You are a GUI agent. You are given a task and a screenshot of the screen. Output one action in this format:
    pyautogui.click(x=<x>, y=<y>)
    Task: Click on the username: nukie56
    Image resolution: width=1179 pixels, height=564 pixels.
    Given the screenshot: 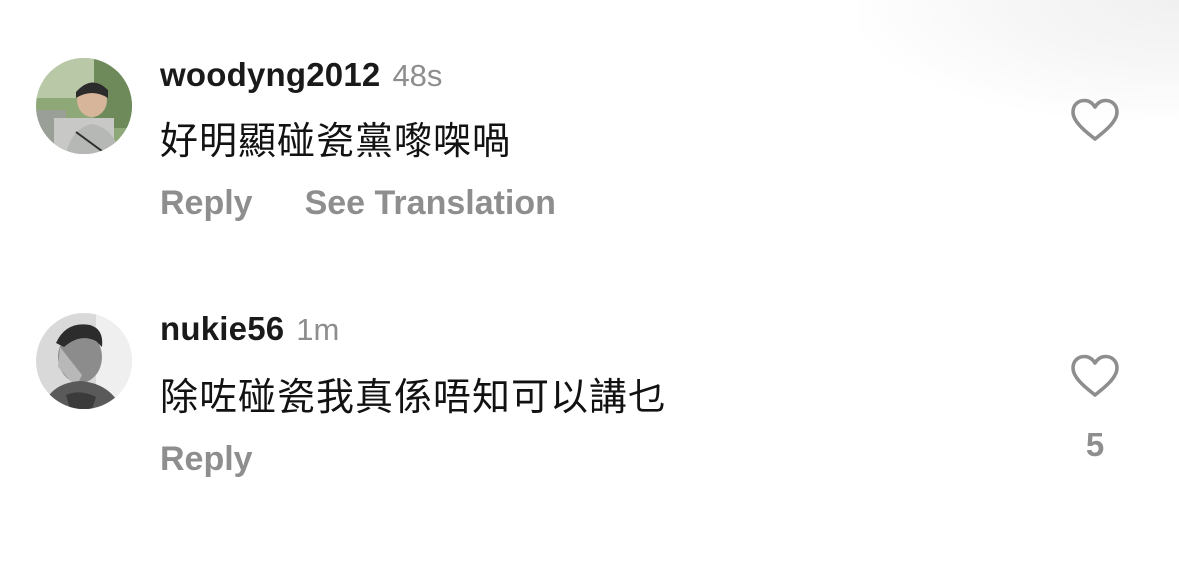 What is the action you would take?
    pyautogui.click(x=222, y=329)
    